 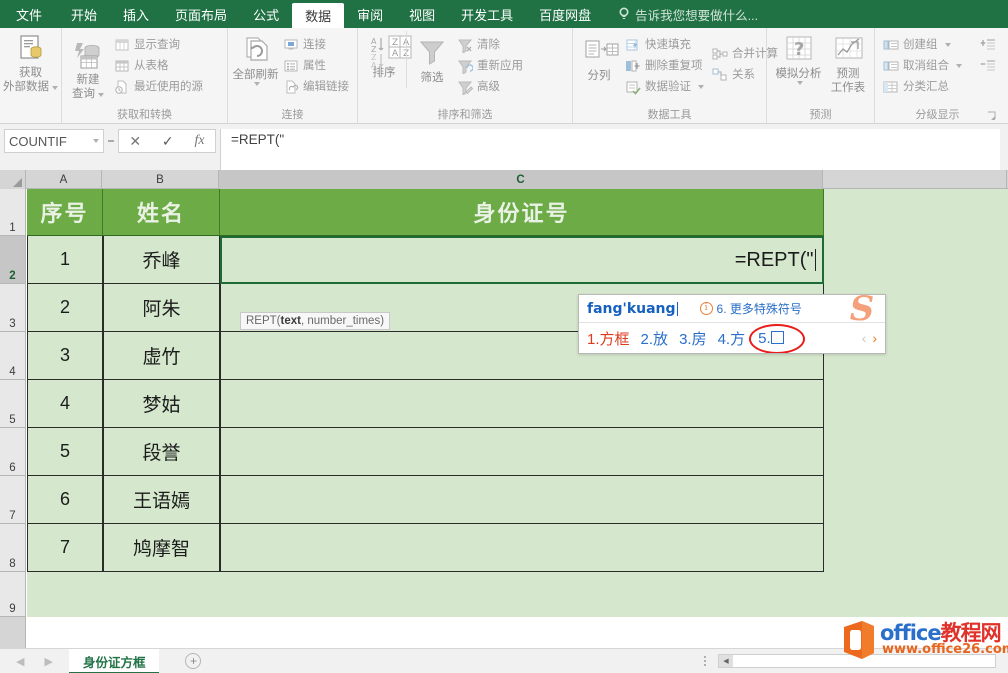 I want to click on text-to-columns-button: 分列, so click(x=599, y=58).